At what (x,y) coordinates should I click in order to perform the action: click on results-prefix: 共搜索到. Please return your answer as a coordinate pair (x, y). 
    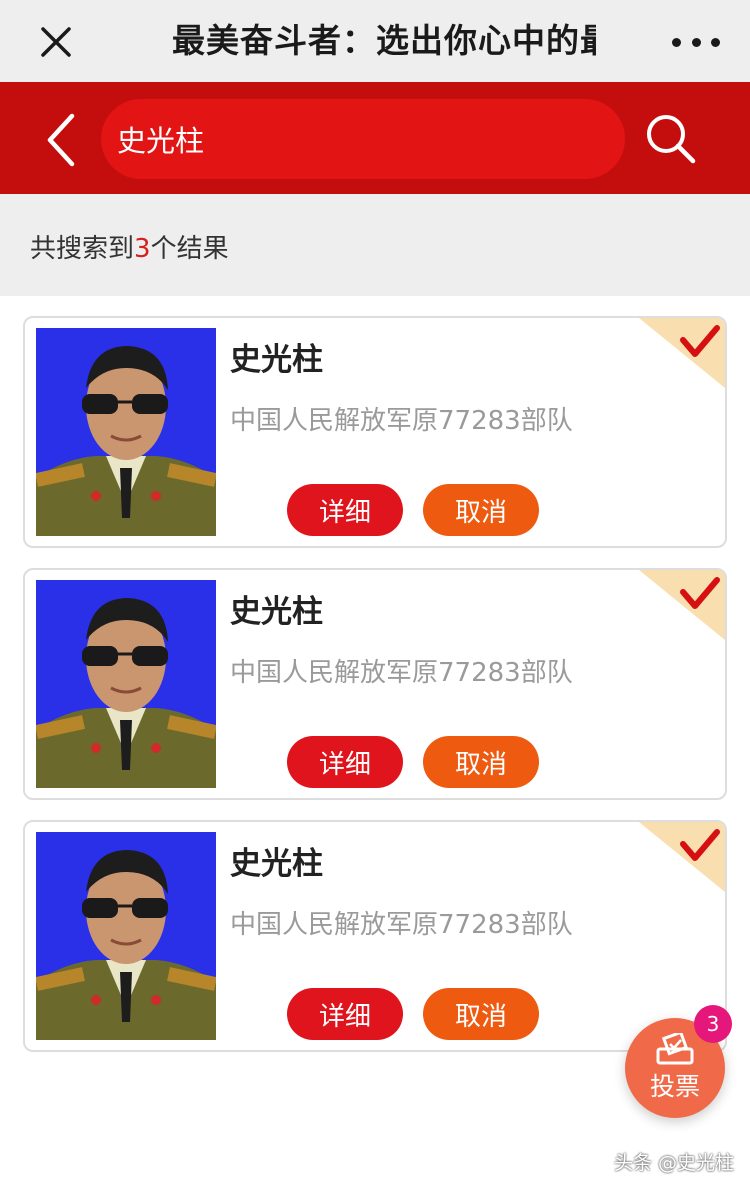
    Looking at the image, I should click on (82, 249).